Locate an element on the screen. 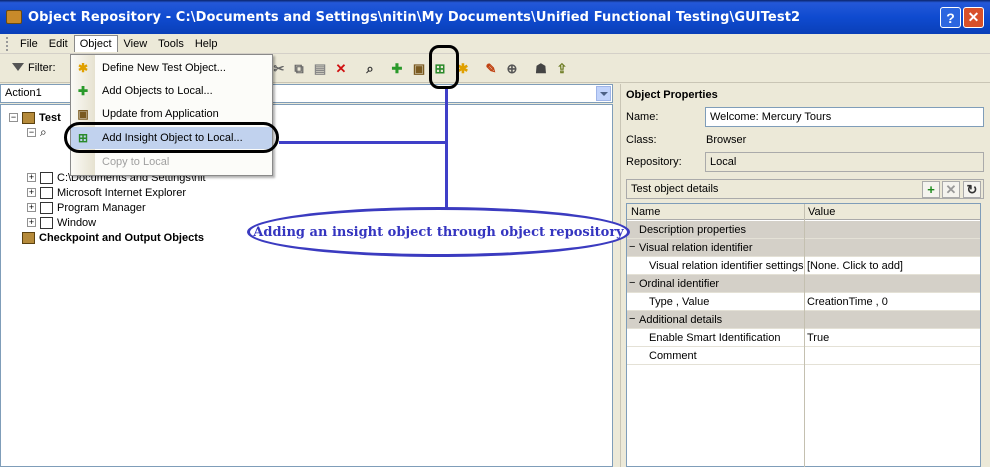  grid-row-name: Comment is located at coordinates (673, 356).